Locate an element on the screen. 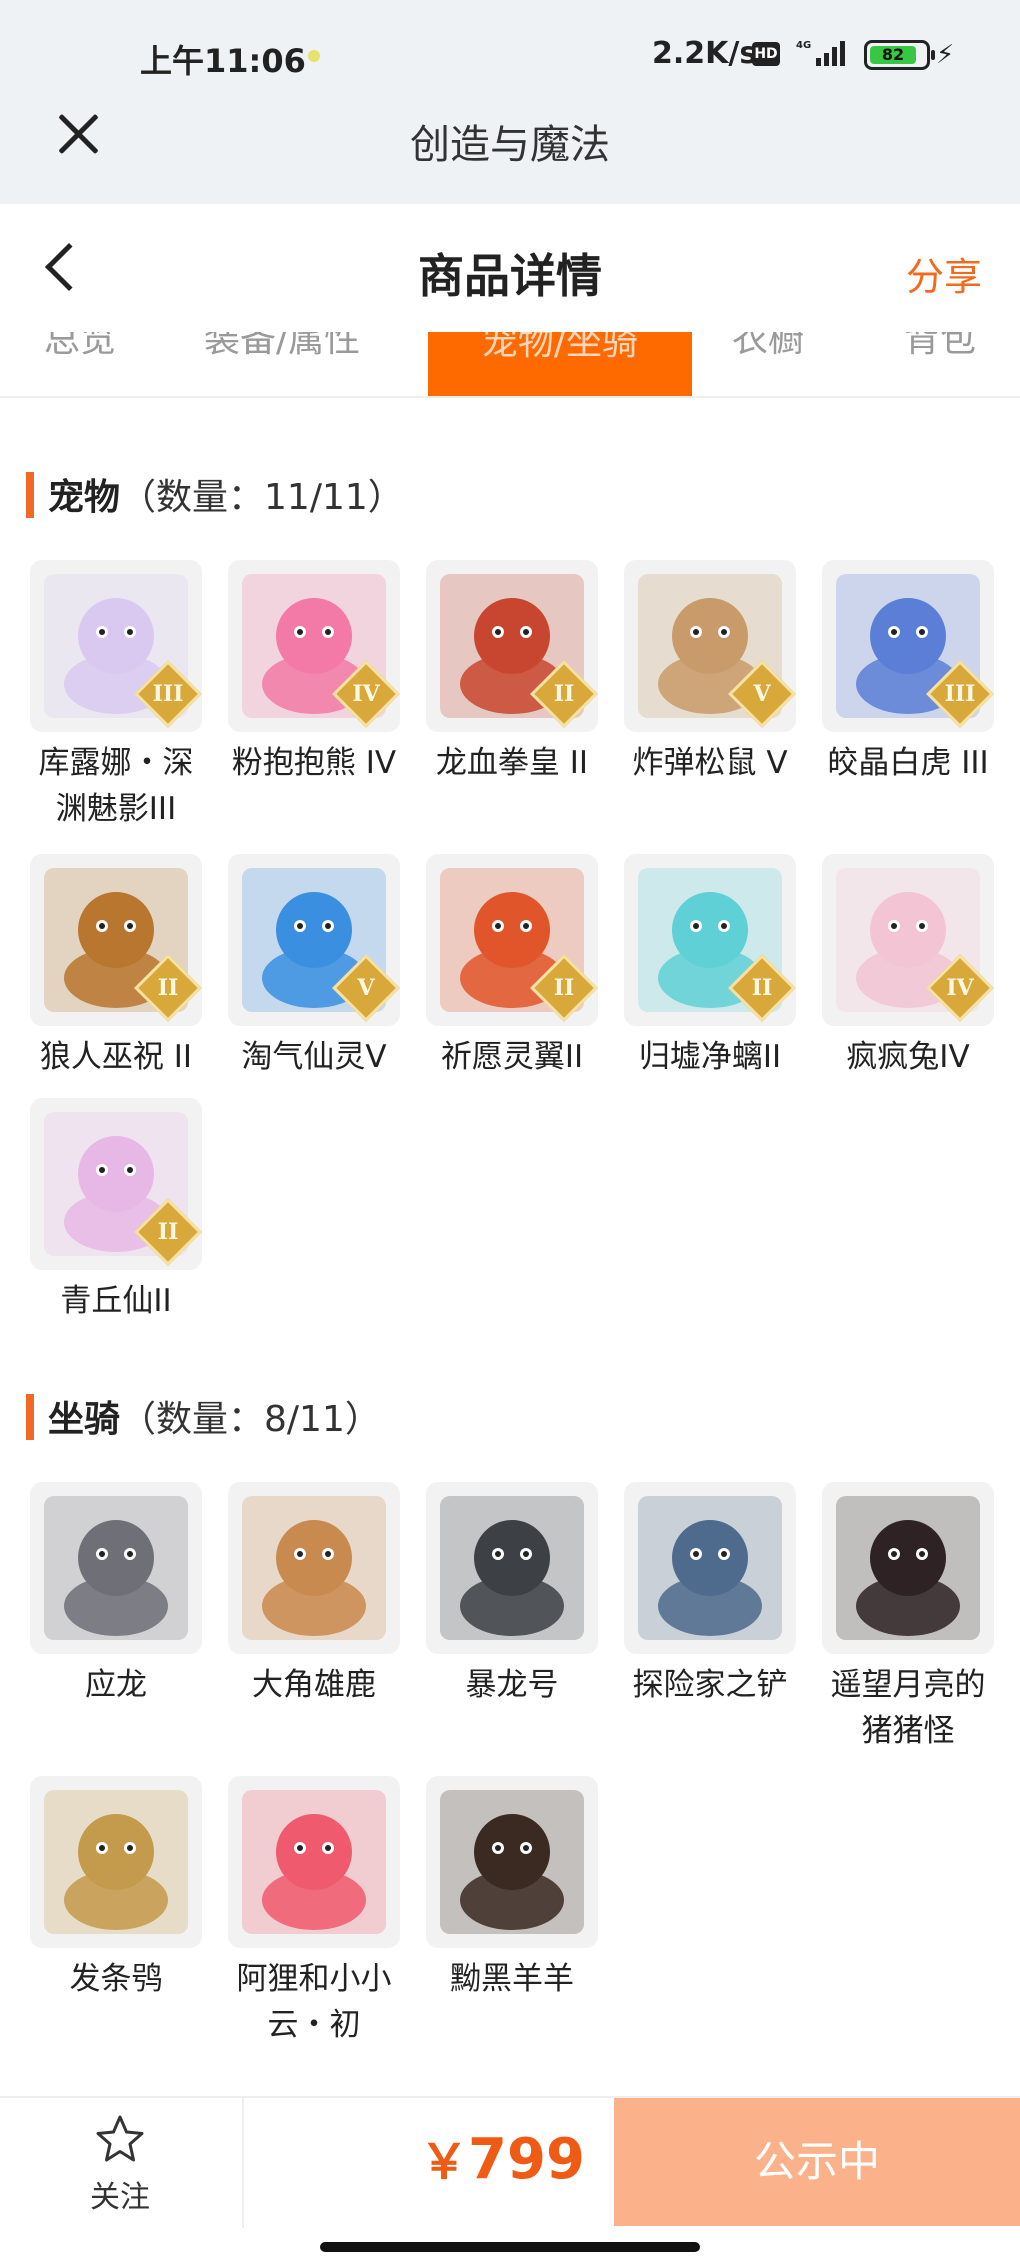 Image resolution: width=1020 pixels, height=2267 pixels. battery-icon: 82 is located at coordinates (899, 55).